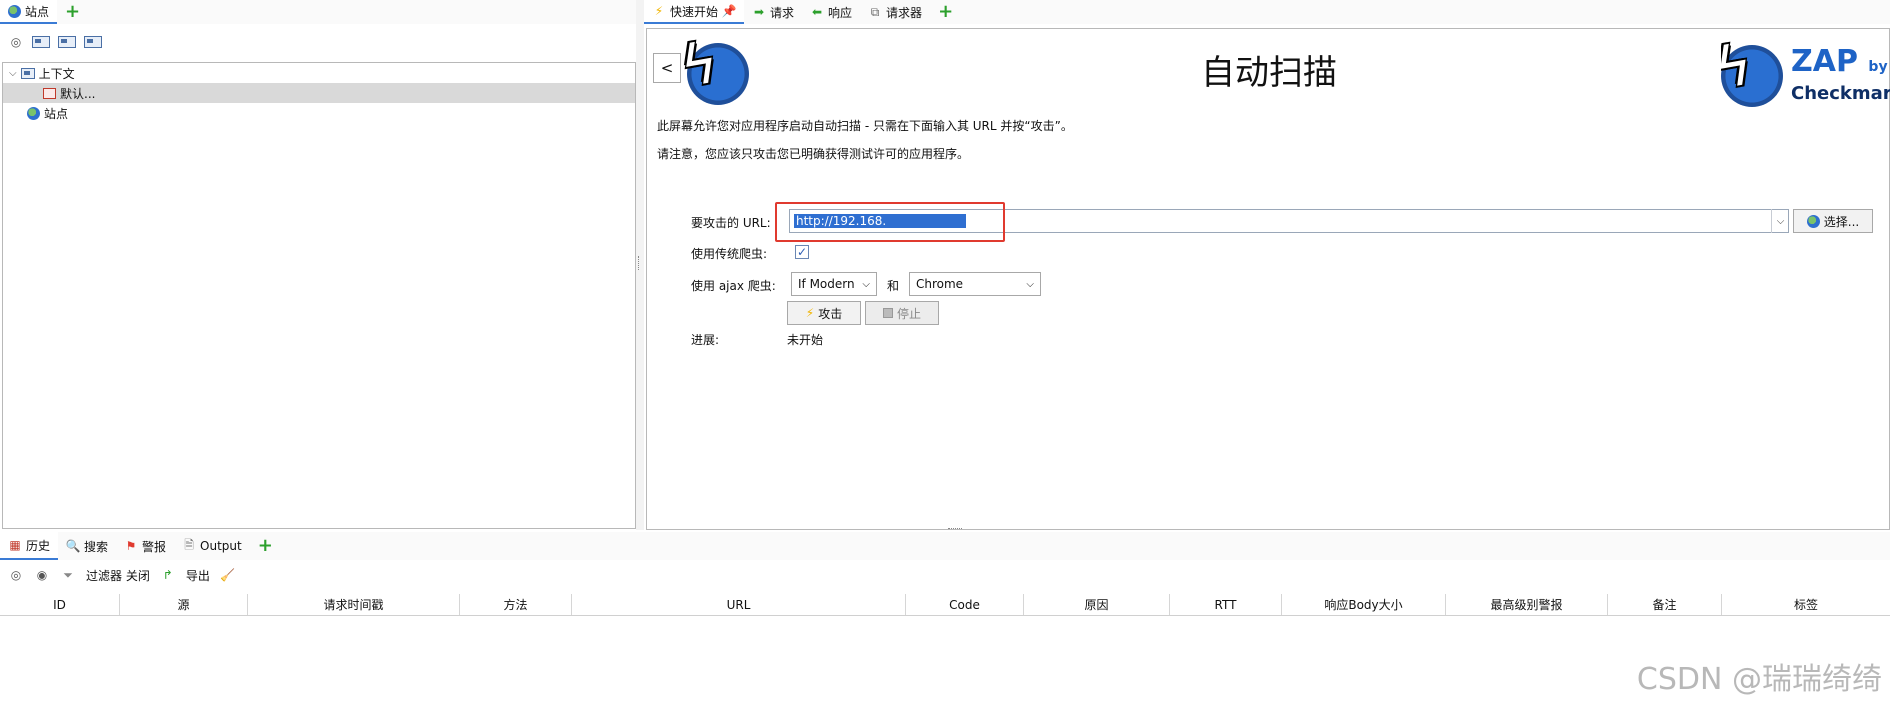 The image size is (1890, 706). I want to click on calendar-icon: ▦, so click(15, 545).